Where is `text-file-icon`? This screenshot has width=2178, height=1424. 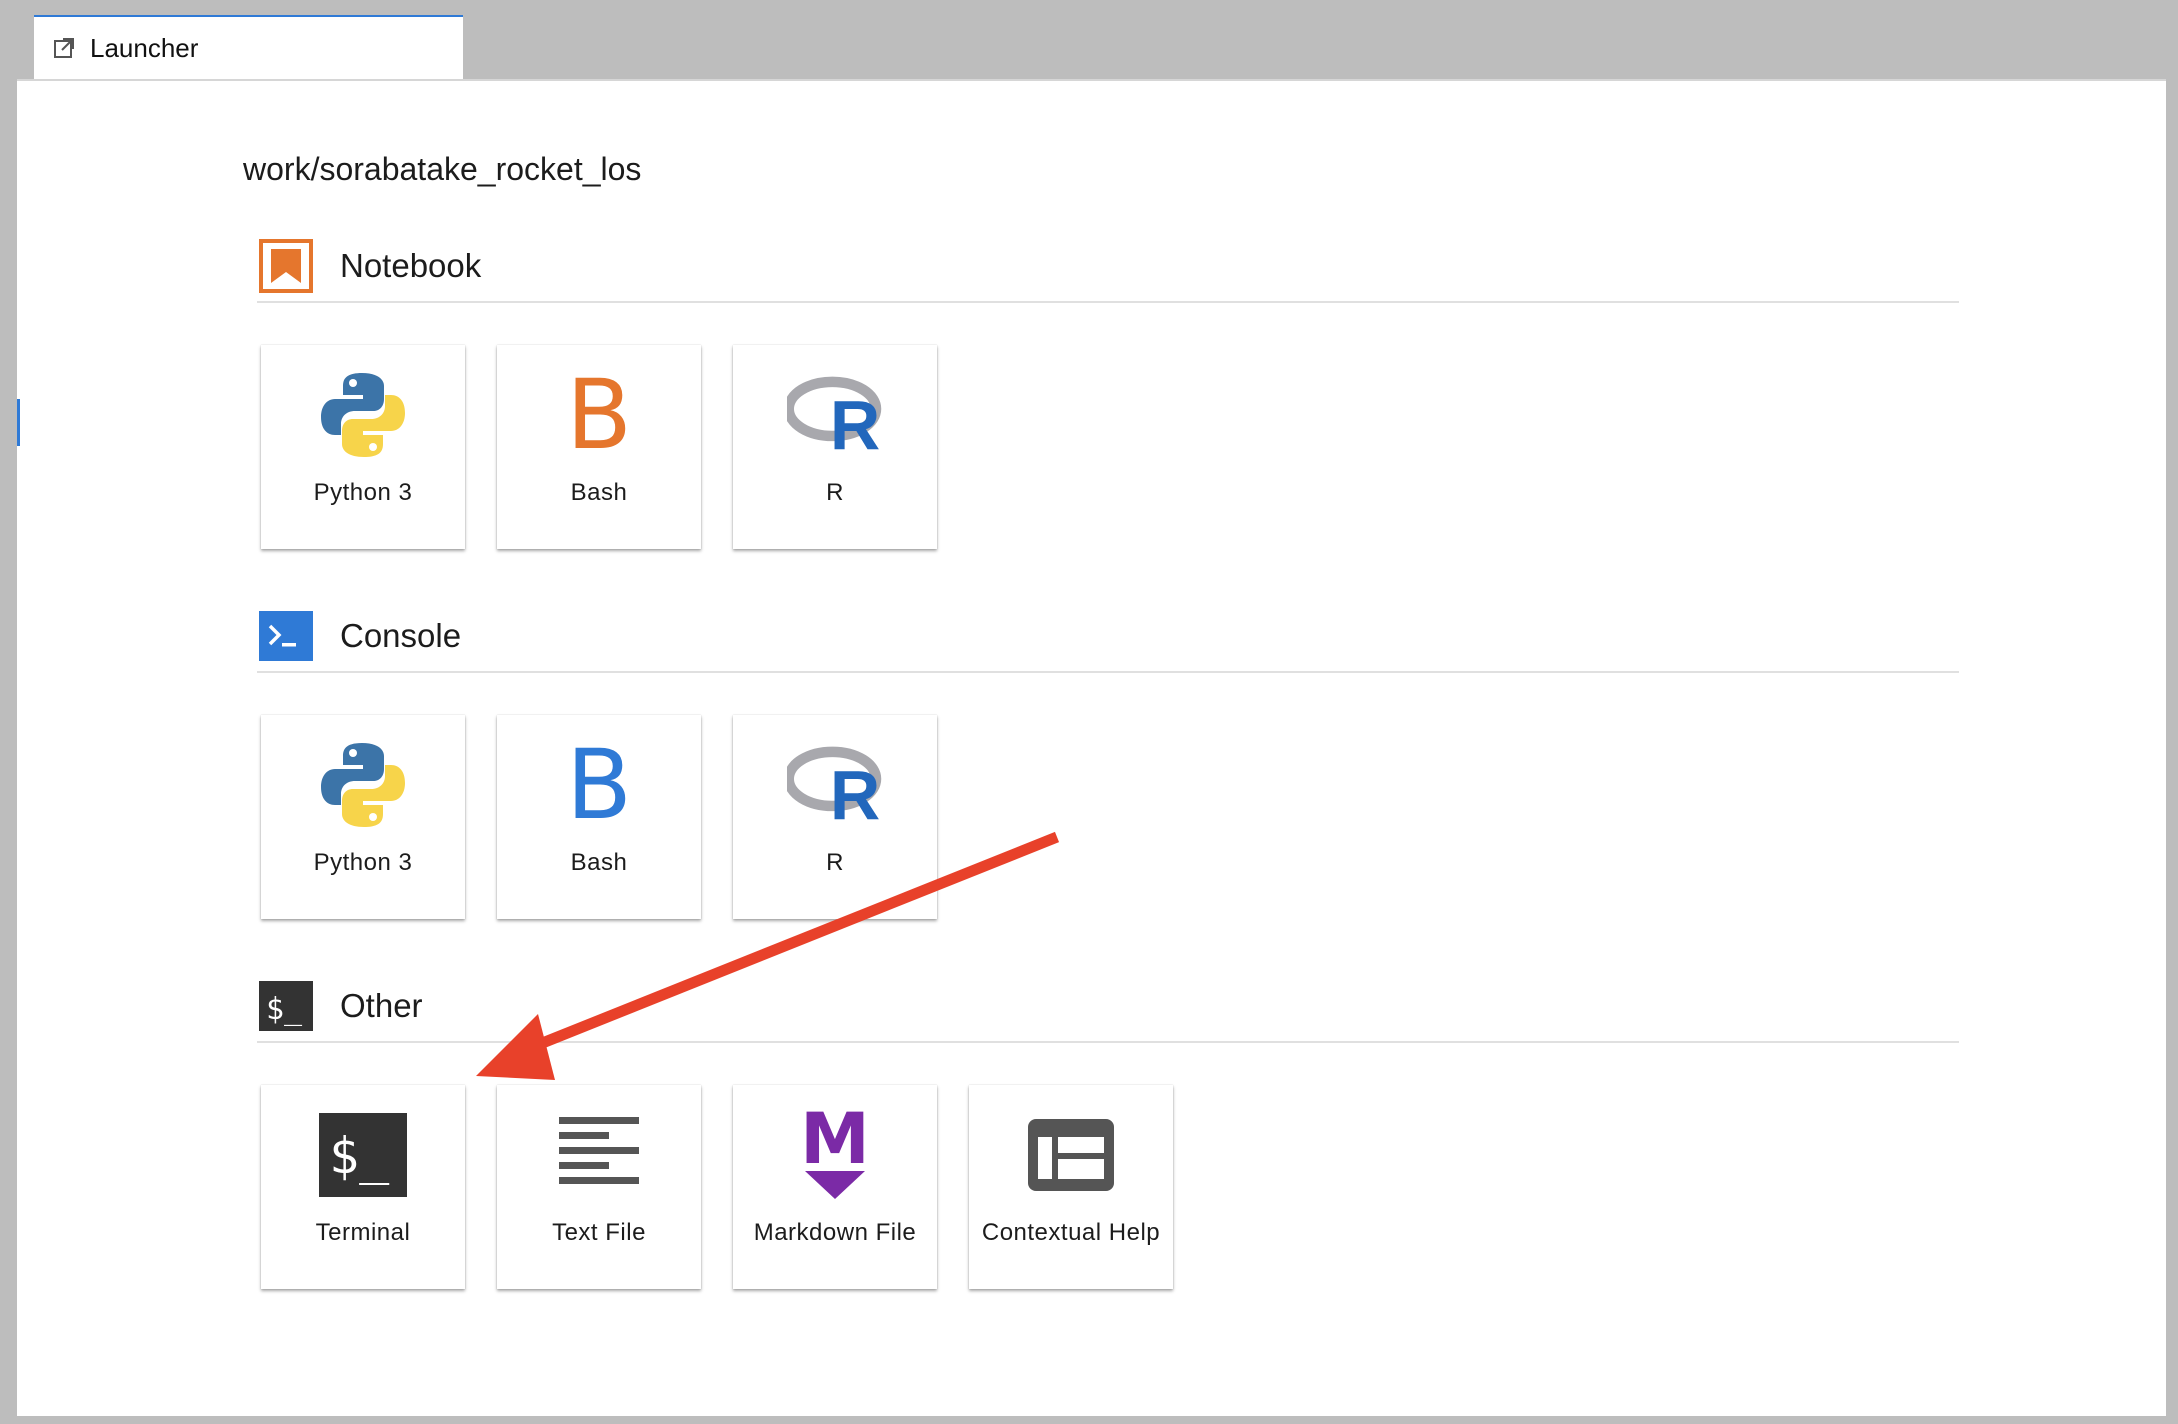 text-file-icon is located at coordinates (599, 1155).